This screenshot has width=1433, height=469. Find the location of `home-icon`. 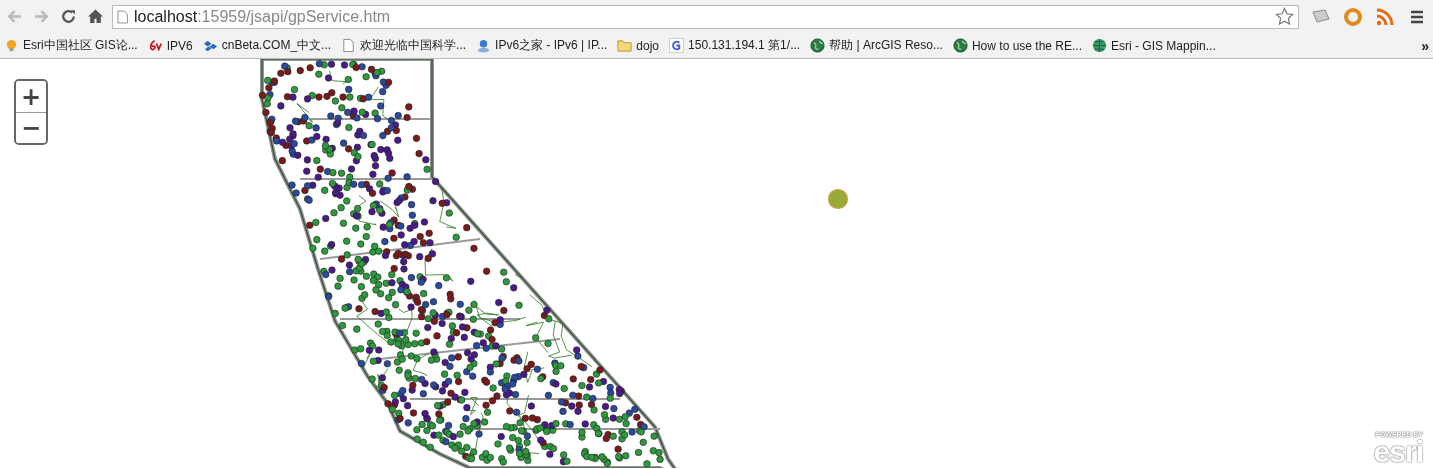

home-icon is located at coordinates (95, 16).